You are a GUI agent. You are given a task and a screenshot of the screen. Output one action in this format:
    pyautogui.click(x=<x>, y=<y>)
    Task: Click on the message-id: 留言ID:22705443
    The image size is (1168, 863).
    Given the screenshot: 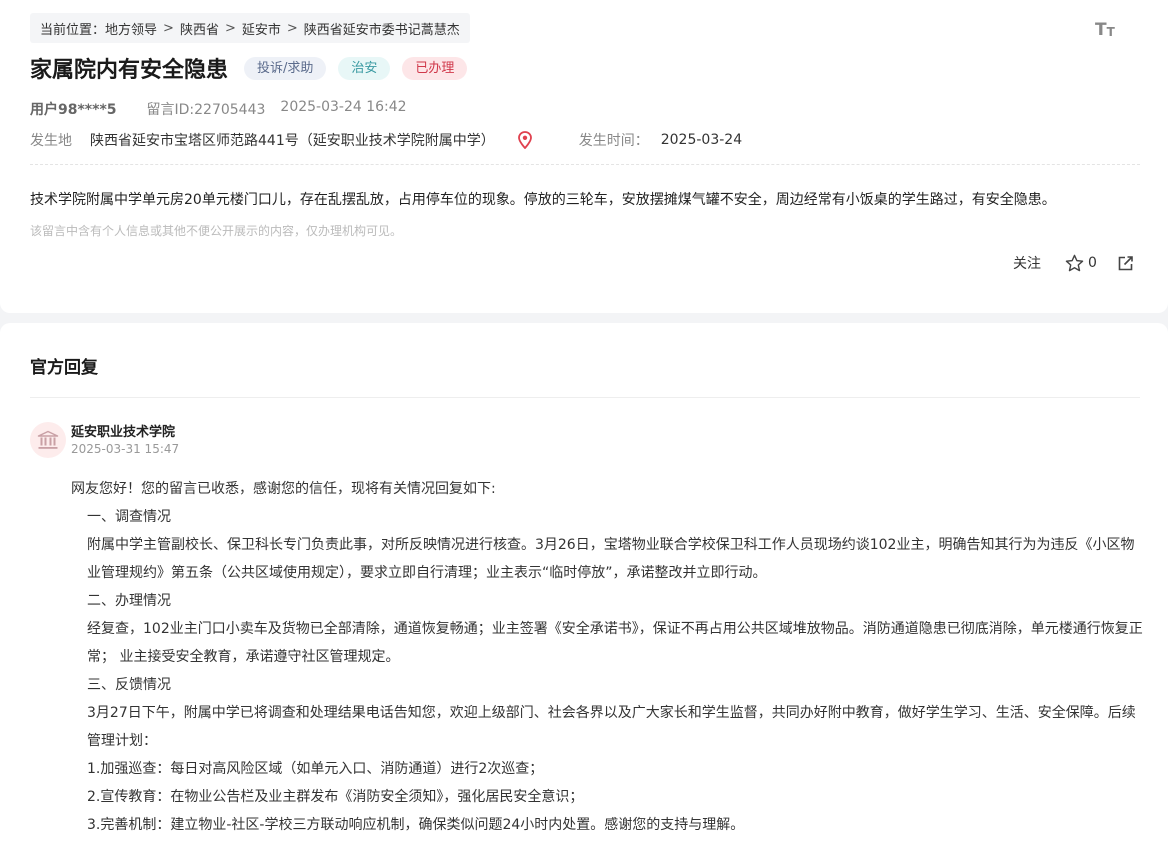 What is the action you would take?
    pyautogui.click(x=206, y=110)
    